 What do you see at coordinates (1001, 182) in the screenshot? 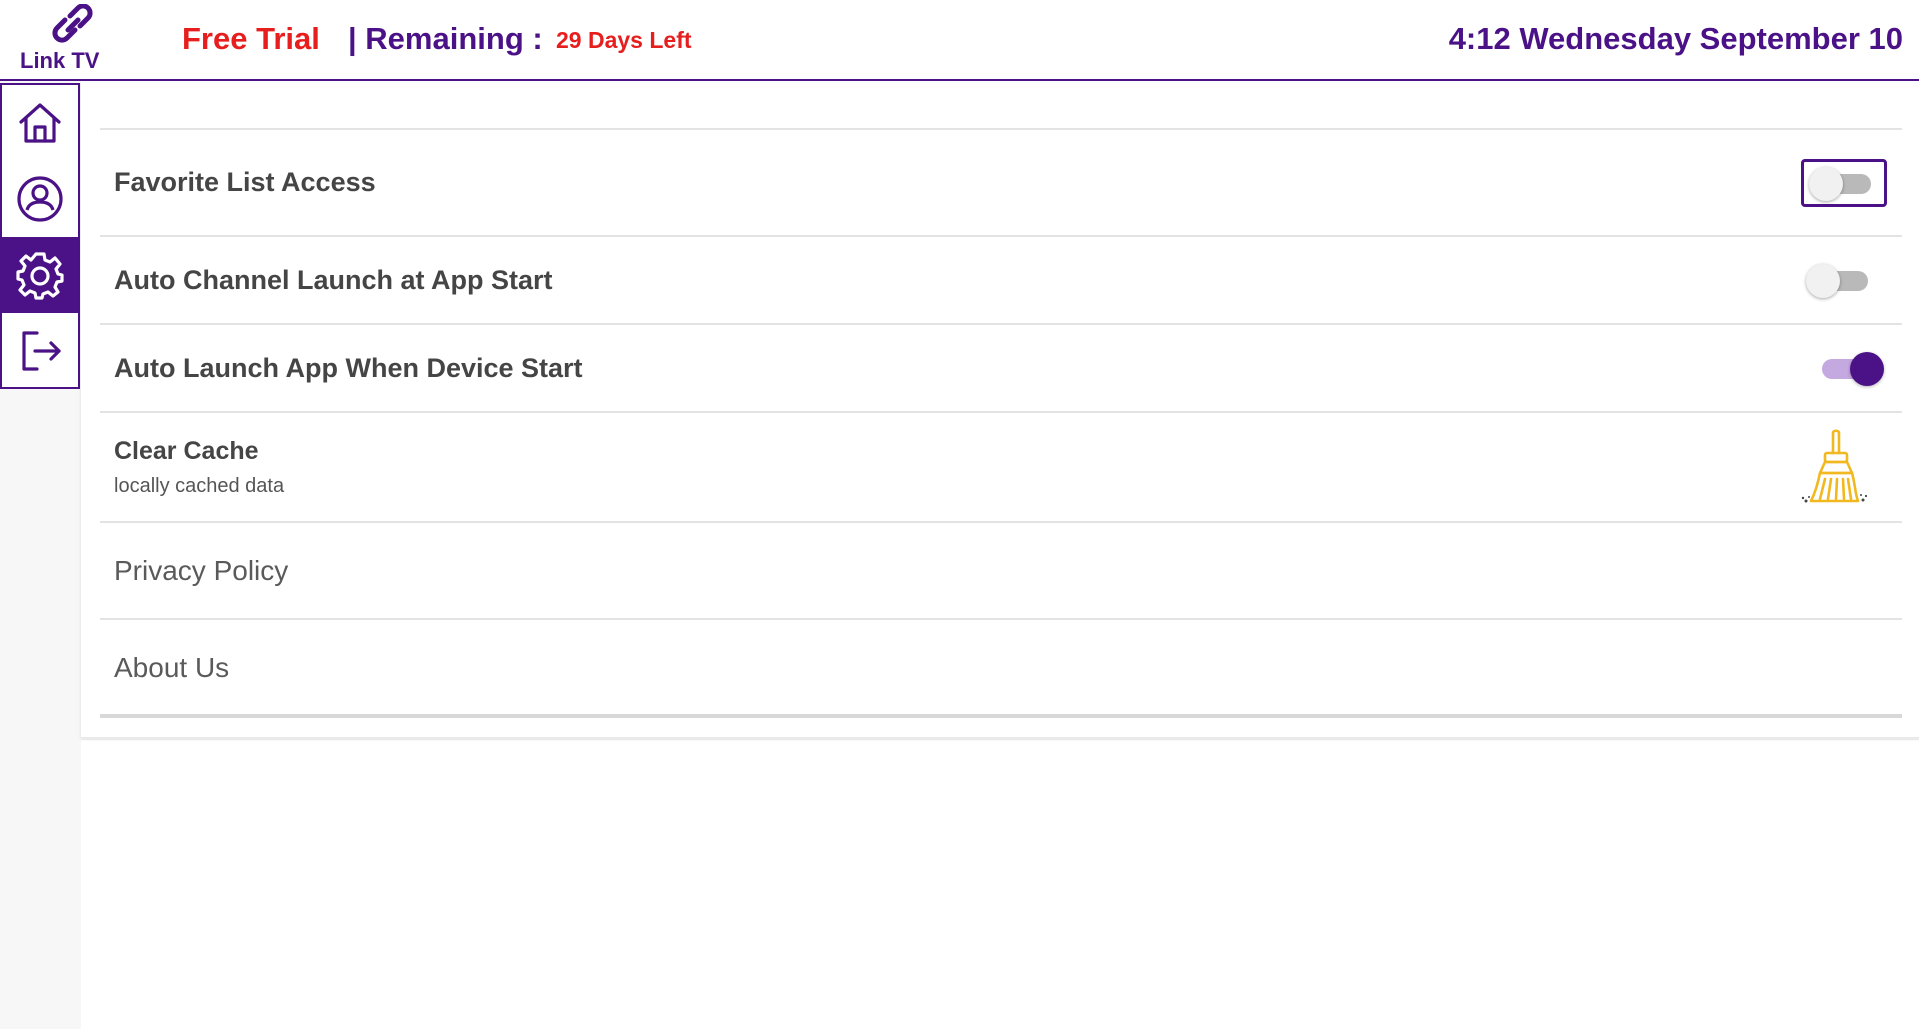
I see `setting-row-favorite-list-access: Favorite List Access` at bounding box center [1001, 182].